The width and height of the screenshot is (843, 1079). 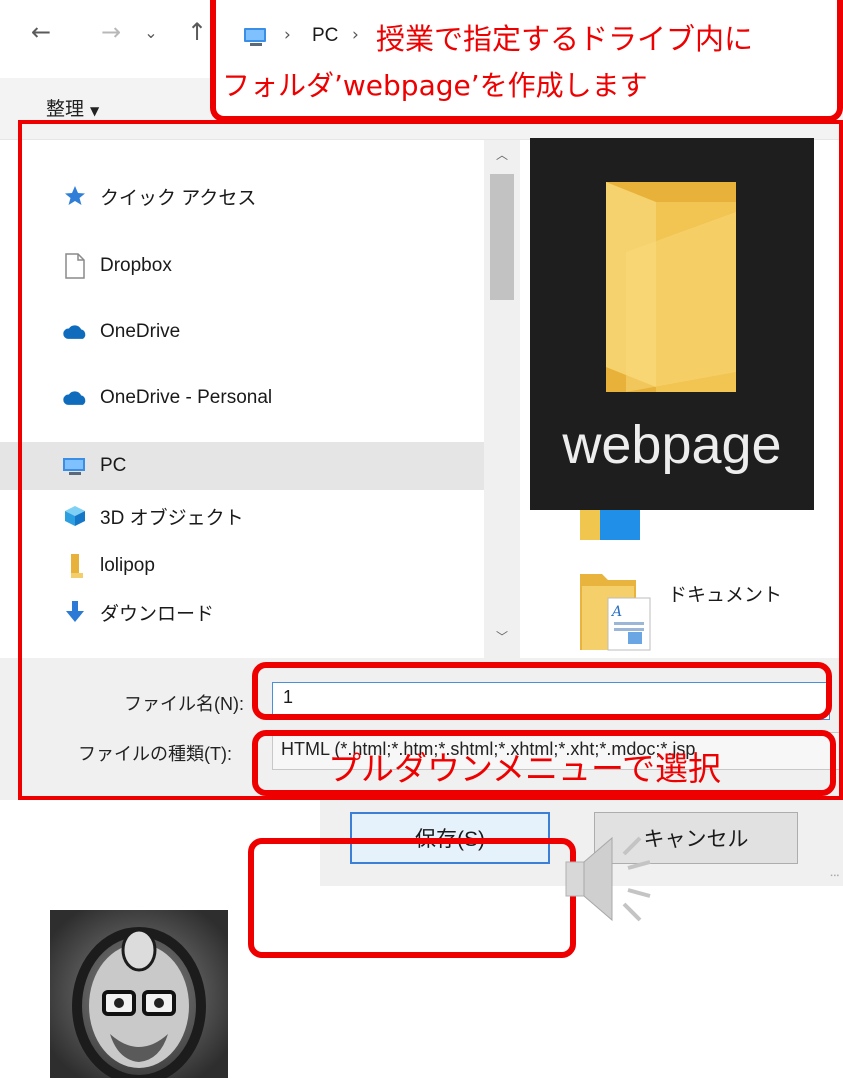 What do you see at coordinates (140, 331) in the screenshot?
I see `nav-item-label: OneDrive` at bounding box center [140, 331].